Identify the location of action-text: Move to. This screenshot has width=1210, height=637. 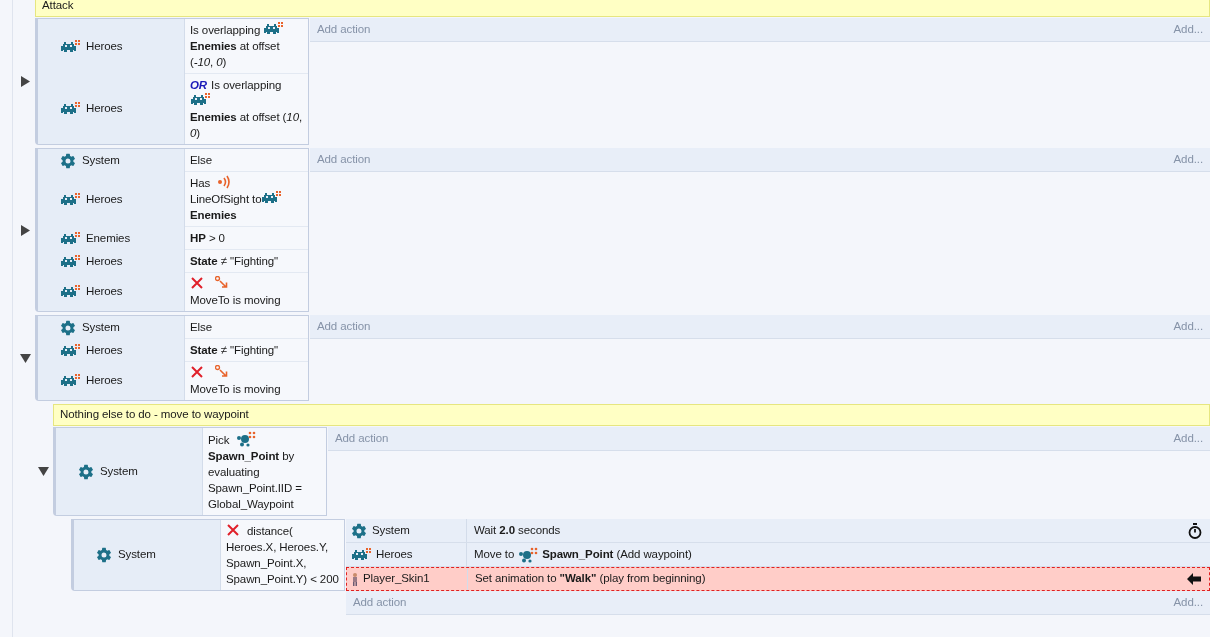
(494, 554).